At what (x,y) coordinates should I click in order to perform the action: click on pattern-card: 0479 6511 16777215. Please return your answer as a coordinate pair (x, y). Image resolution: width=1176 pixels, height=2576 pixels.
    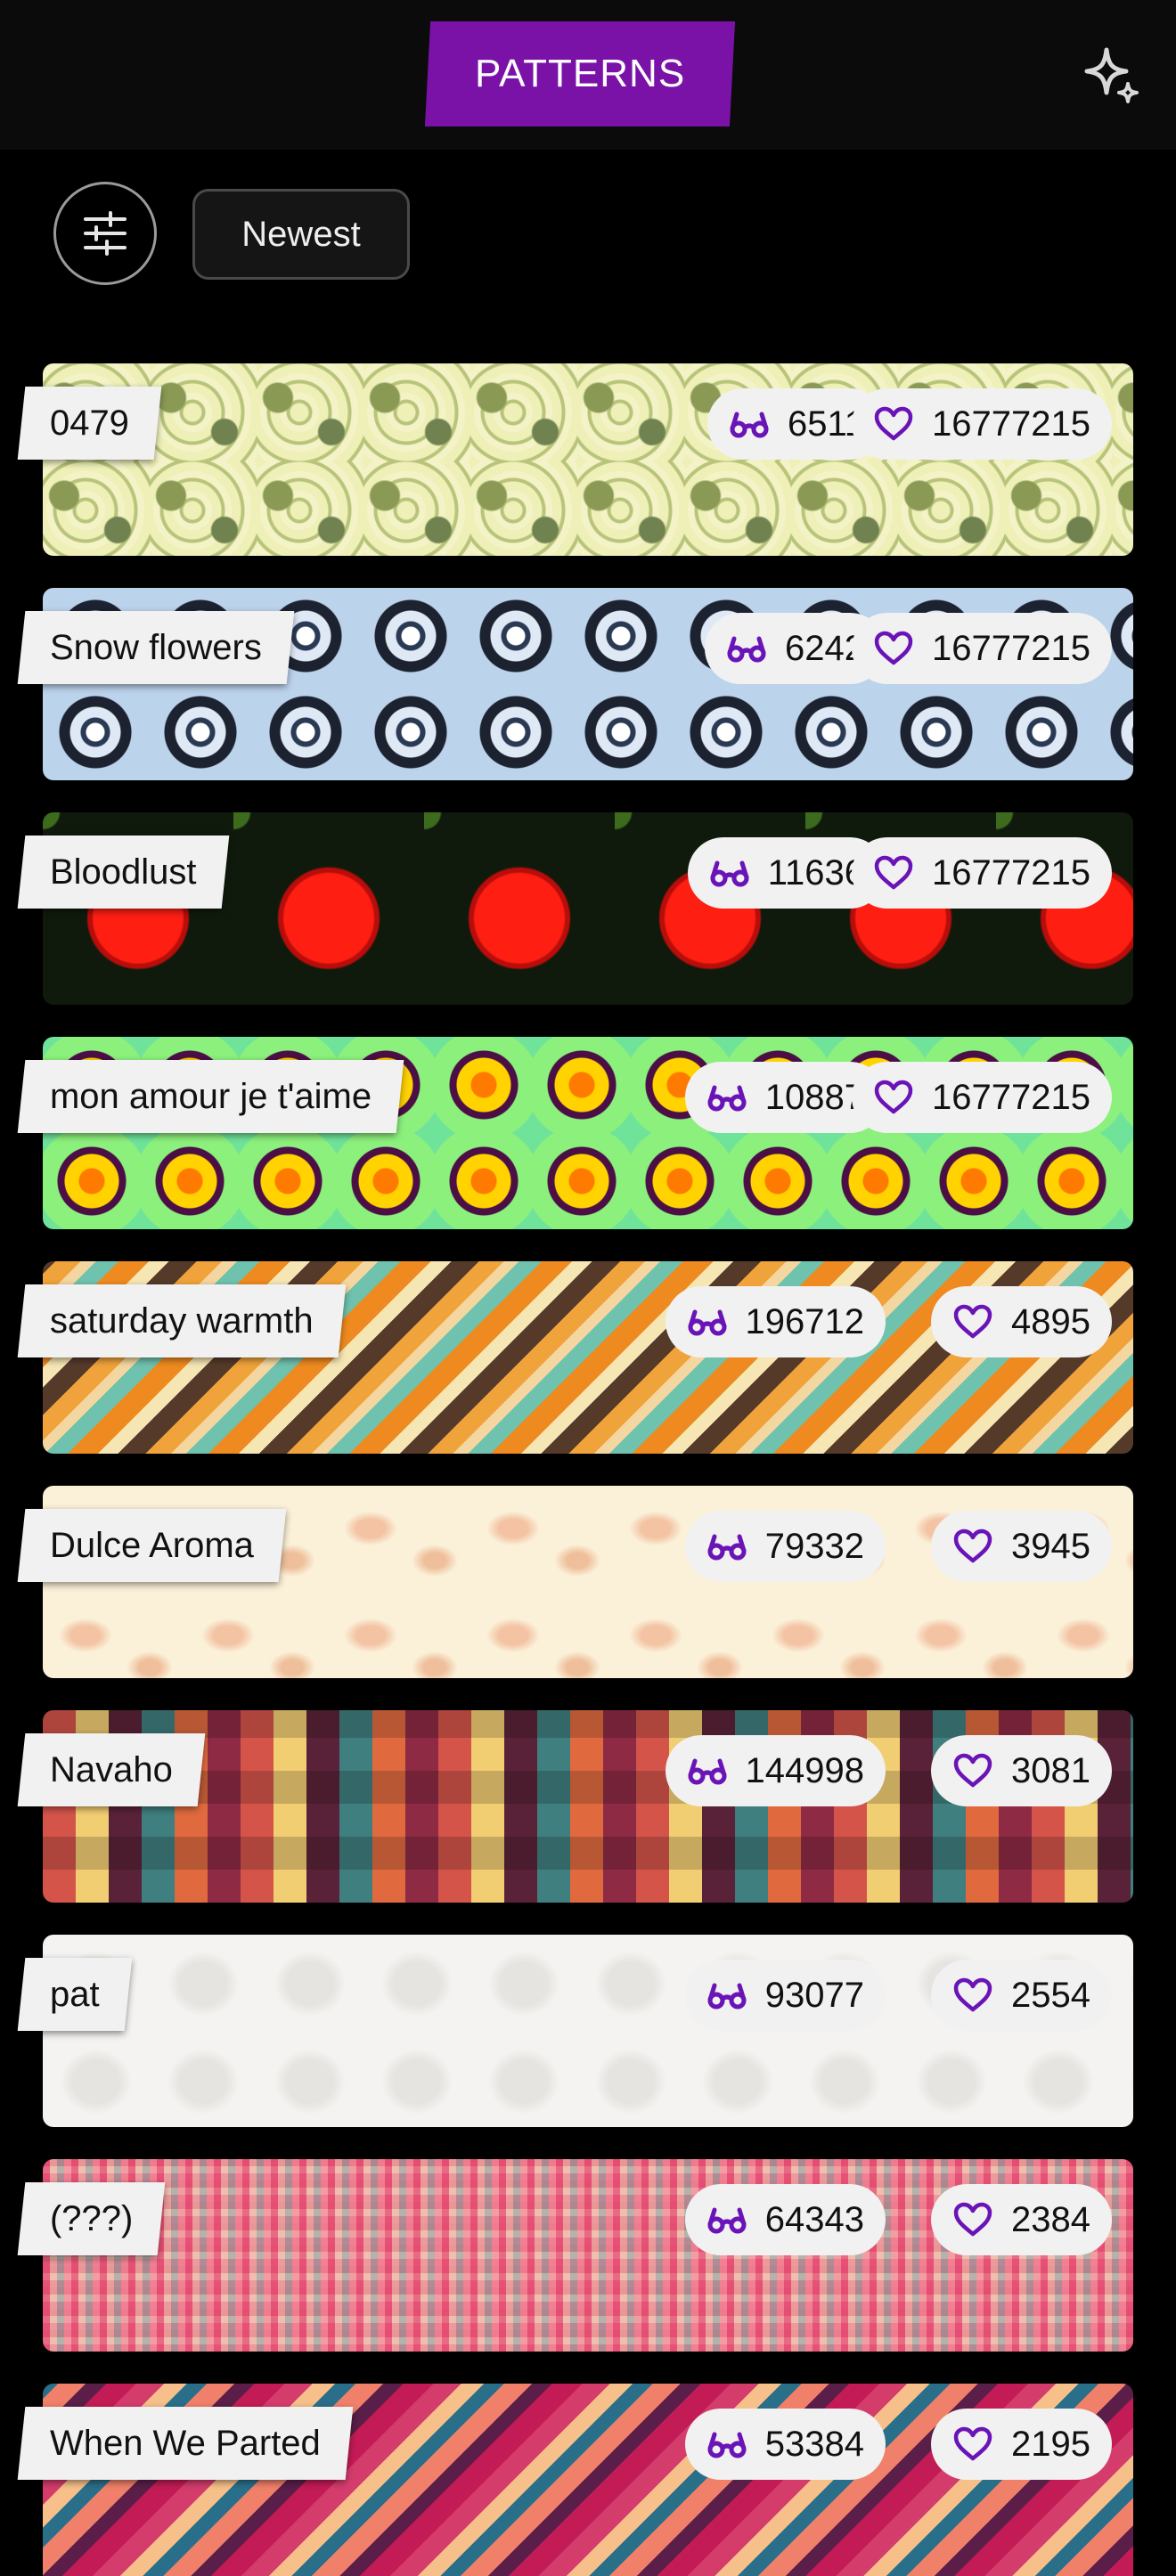
    Looking at the image, I should click on (575, 459).